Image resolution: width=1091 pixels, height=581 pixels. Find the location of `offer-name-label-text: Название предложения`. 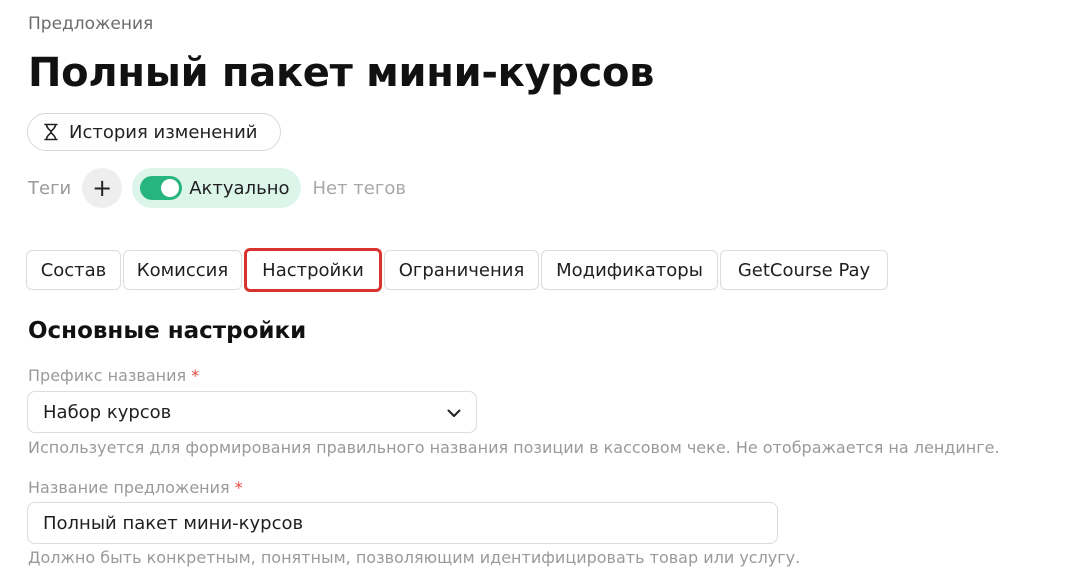

offer-name-label-text: Название предложения is located at coordinates (129, 487).